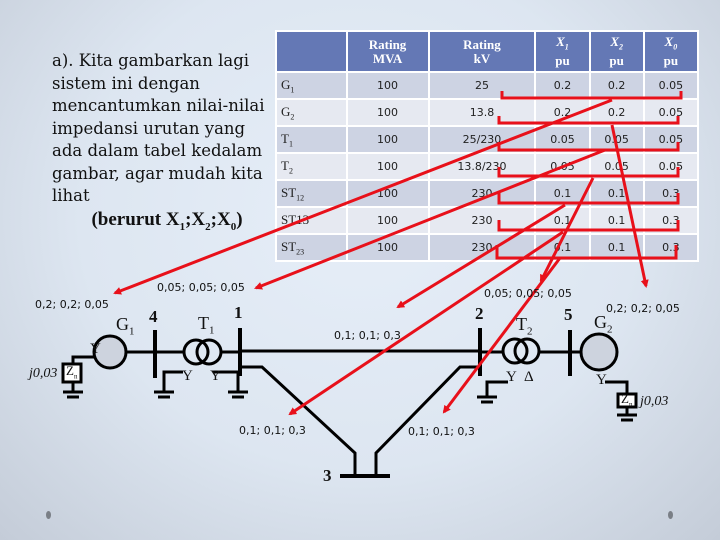 The image size is (720, 540). Describe the element at coordinates (172, 381) in the screenshot. I see `t1-primary-ground` at that location.